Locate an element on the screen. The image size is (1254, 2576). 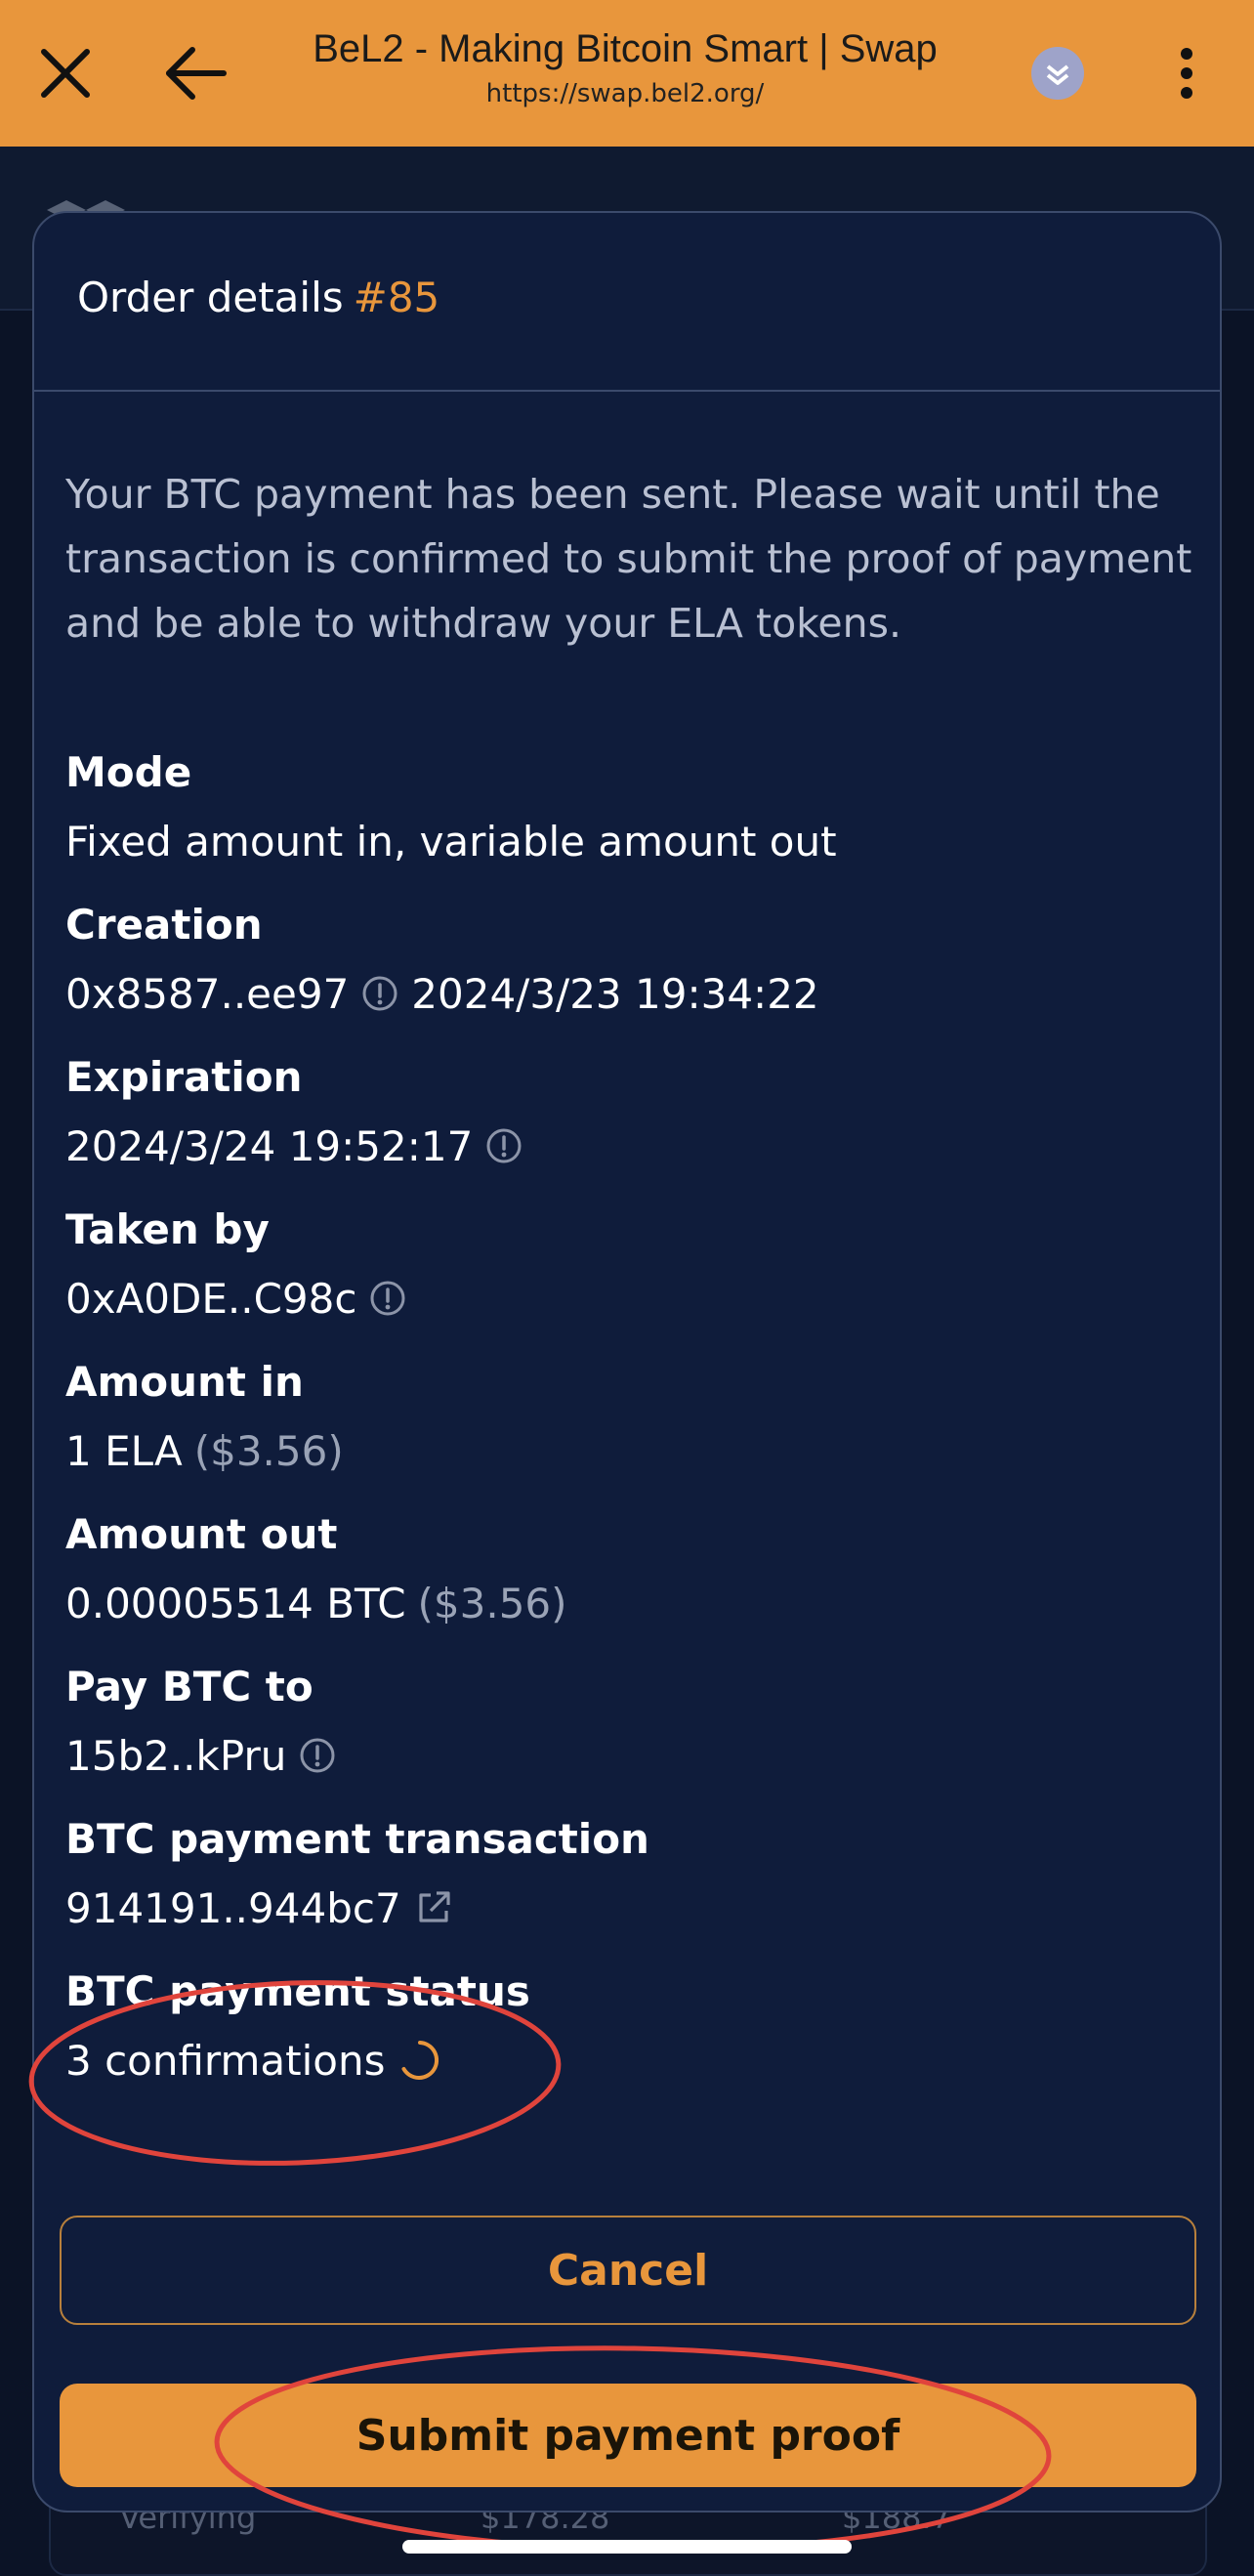
field-btc-tx: BTC payment transaction 914191..944bc7 is located at coordinates (632, 1877).